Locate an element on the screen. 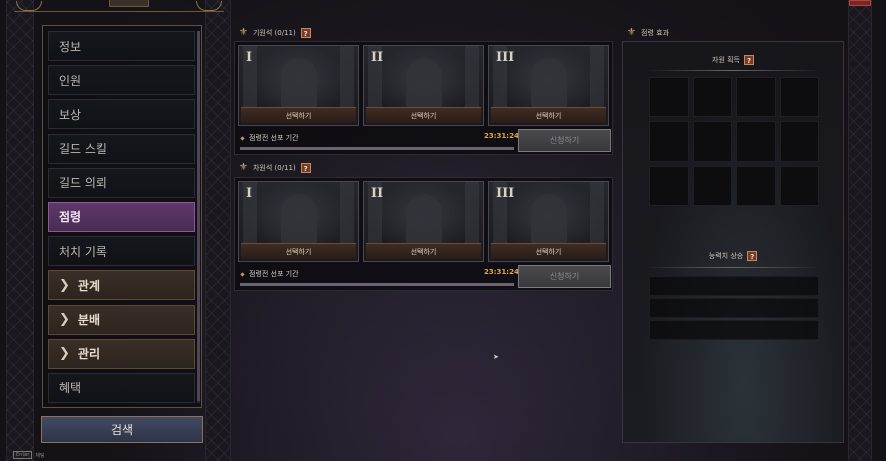 The height and width of the screenshot is (461, 886). resource-label: 자원 획득 is located at coordinates (726, 60).